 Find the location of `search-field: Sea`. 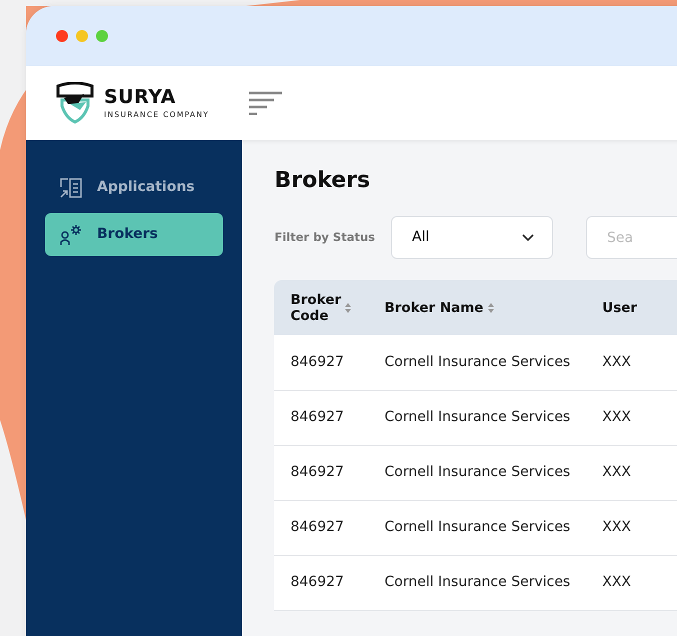

search-field: Sea is located at coordinates (631, 238).